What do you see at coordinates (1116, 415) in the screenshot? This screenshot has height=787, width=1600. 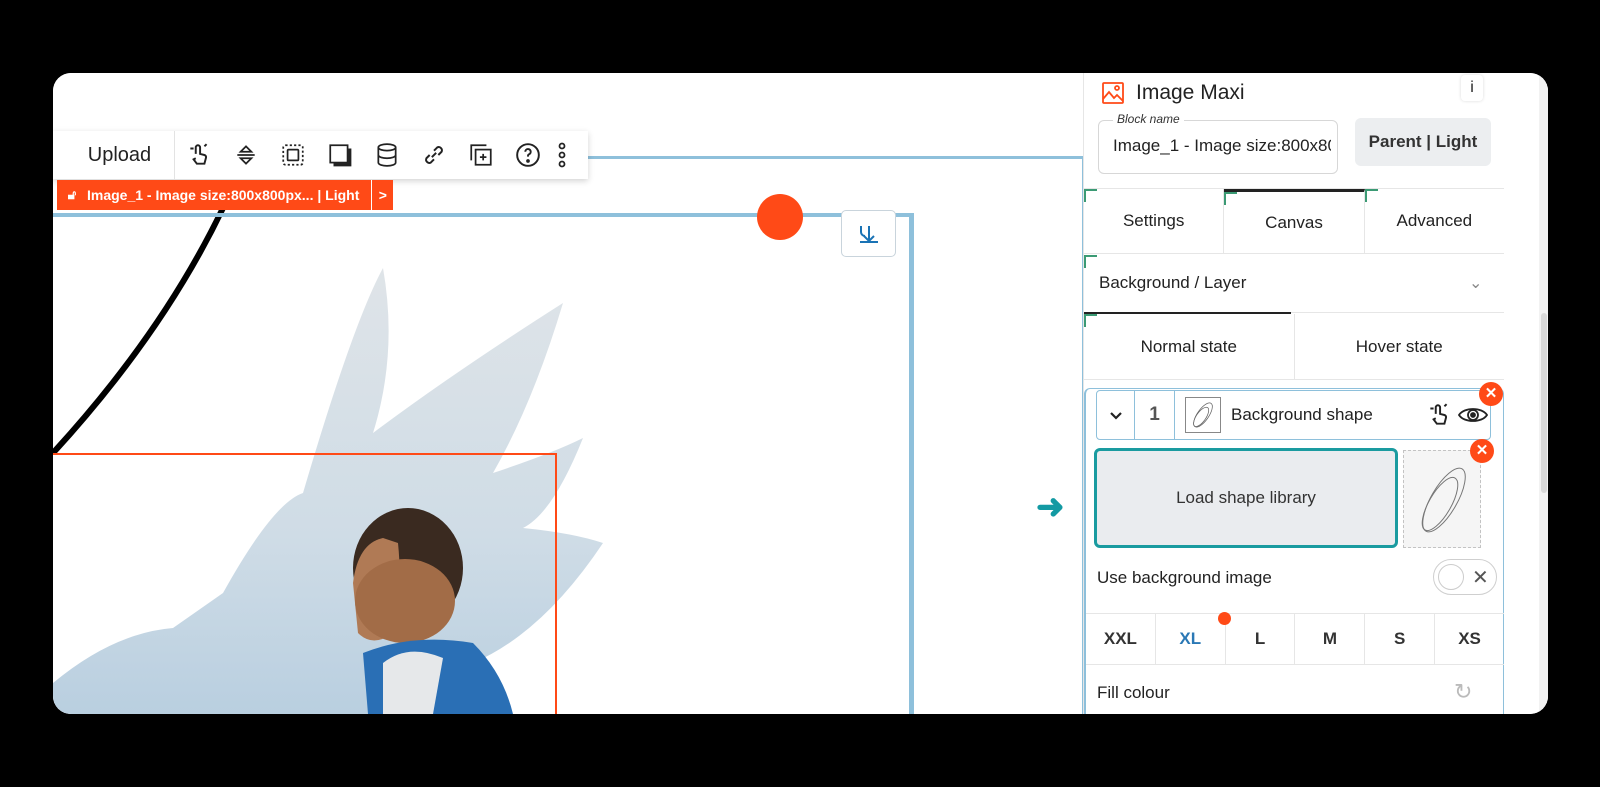 I see `chevron-down-icon` at bounding box center [1116, 415].